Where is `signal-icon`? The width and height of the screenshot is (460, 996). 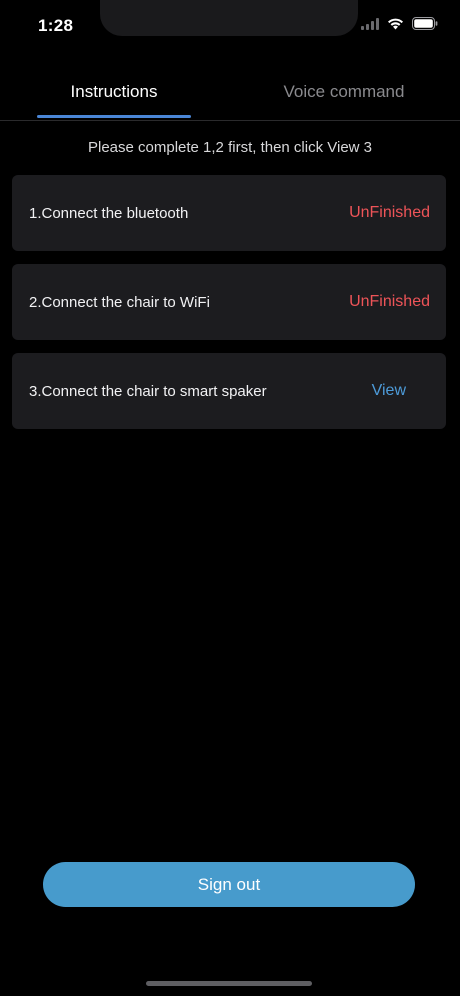
signal-icon is located at coordinates (370, 23).